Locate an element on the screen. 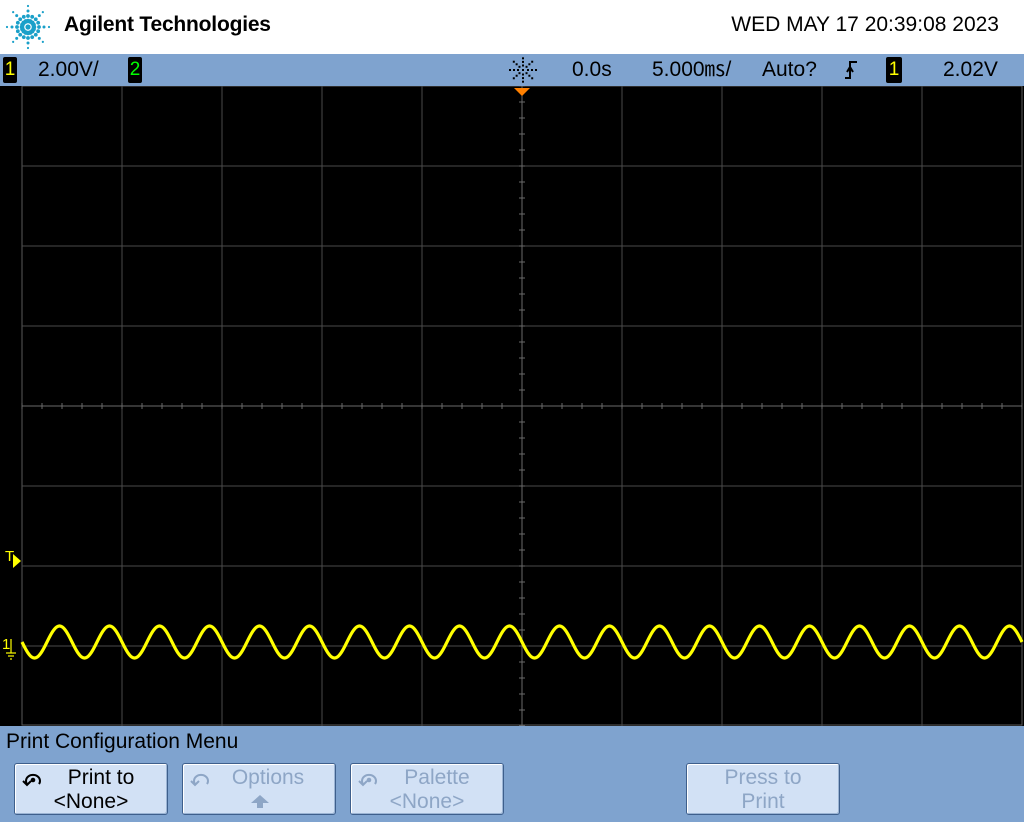  submenu-arrow-icon is located at coordinates (260, 801).